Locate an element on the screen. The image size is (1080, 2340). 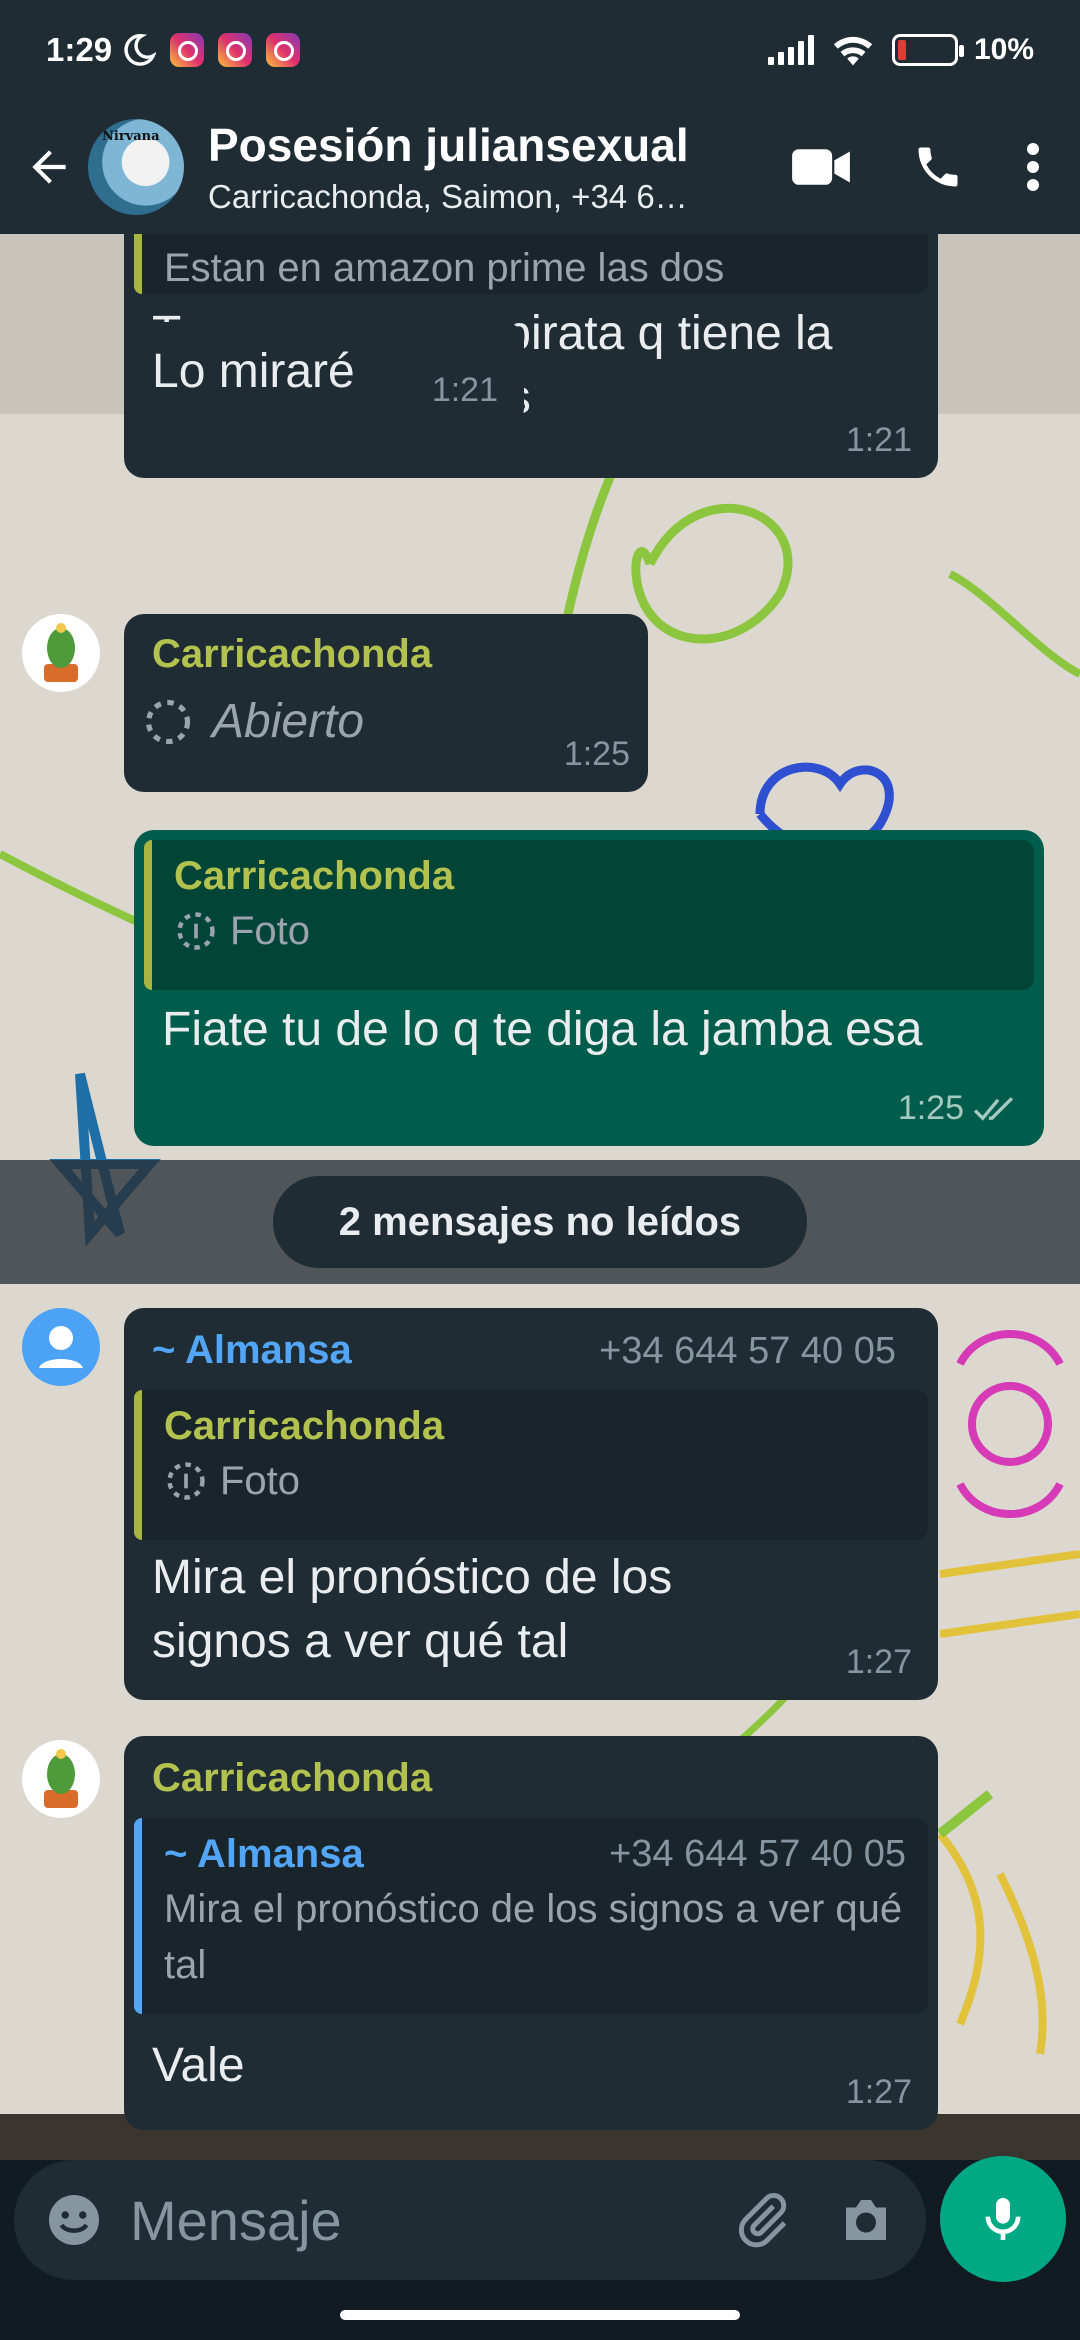
attach-icon is located at coordinates (762, 2220).